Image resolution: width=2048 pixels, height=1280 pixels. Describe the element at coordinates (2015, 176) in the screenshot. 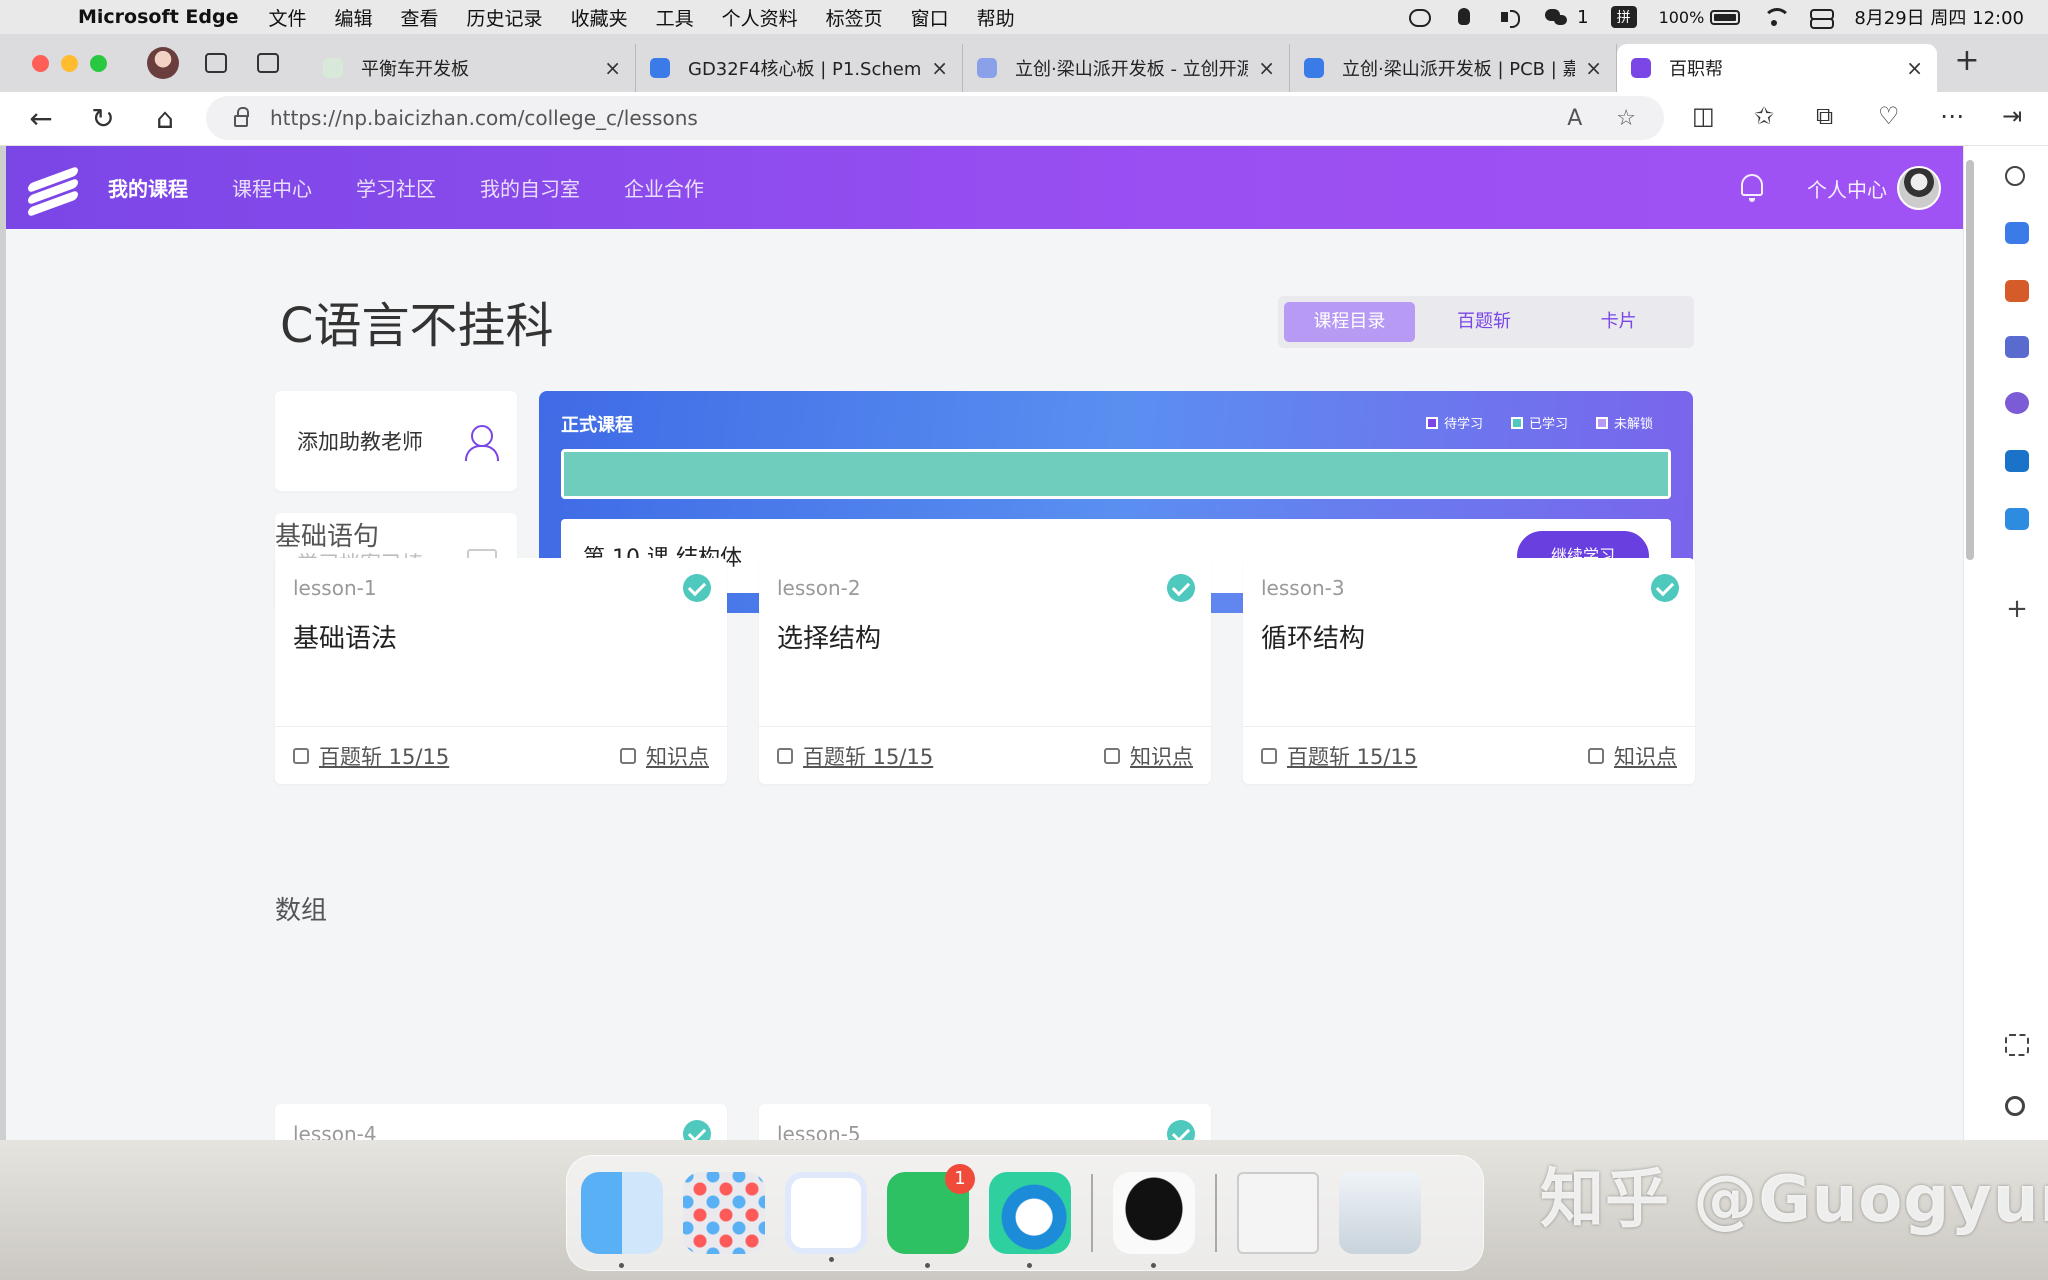

I see `search-icon` at that location.